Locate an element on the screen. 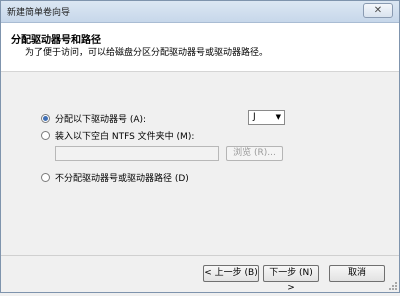 The width and height of the screenshot is (400, 296). radio-assign-letter-label: 分配以下驱动器号 (A): is located at coordinates (101, 119).